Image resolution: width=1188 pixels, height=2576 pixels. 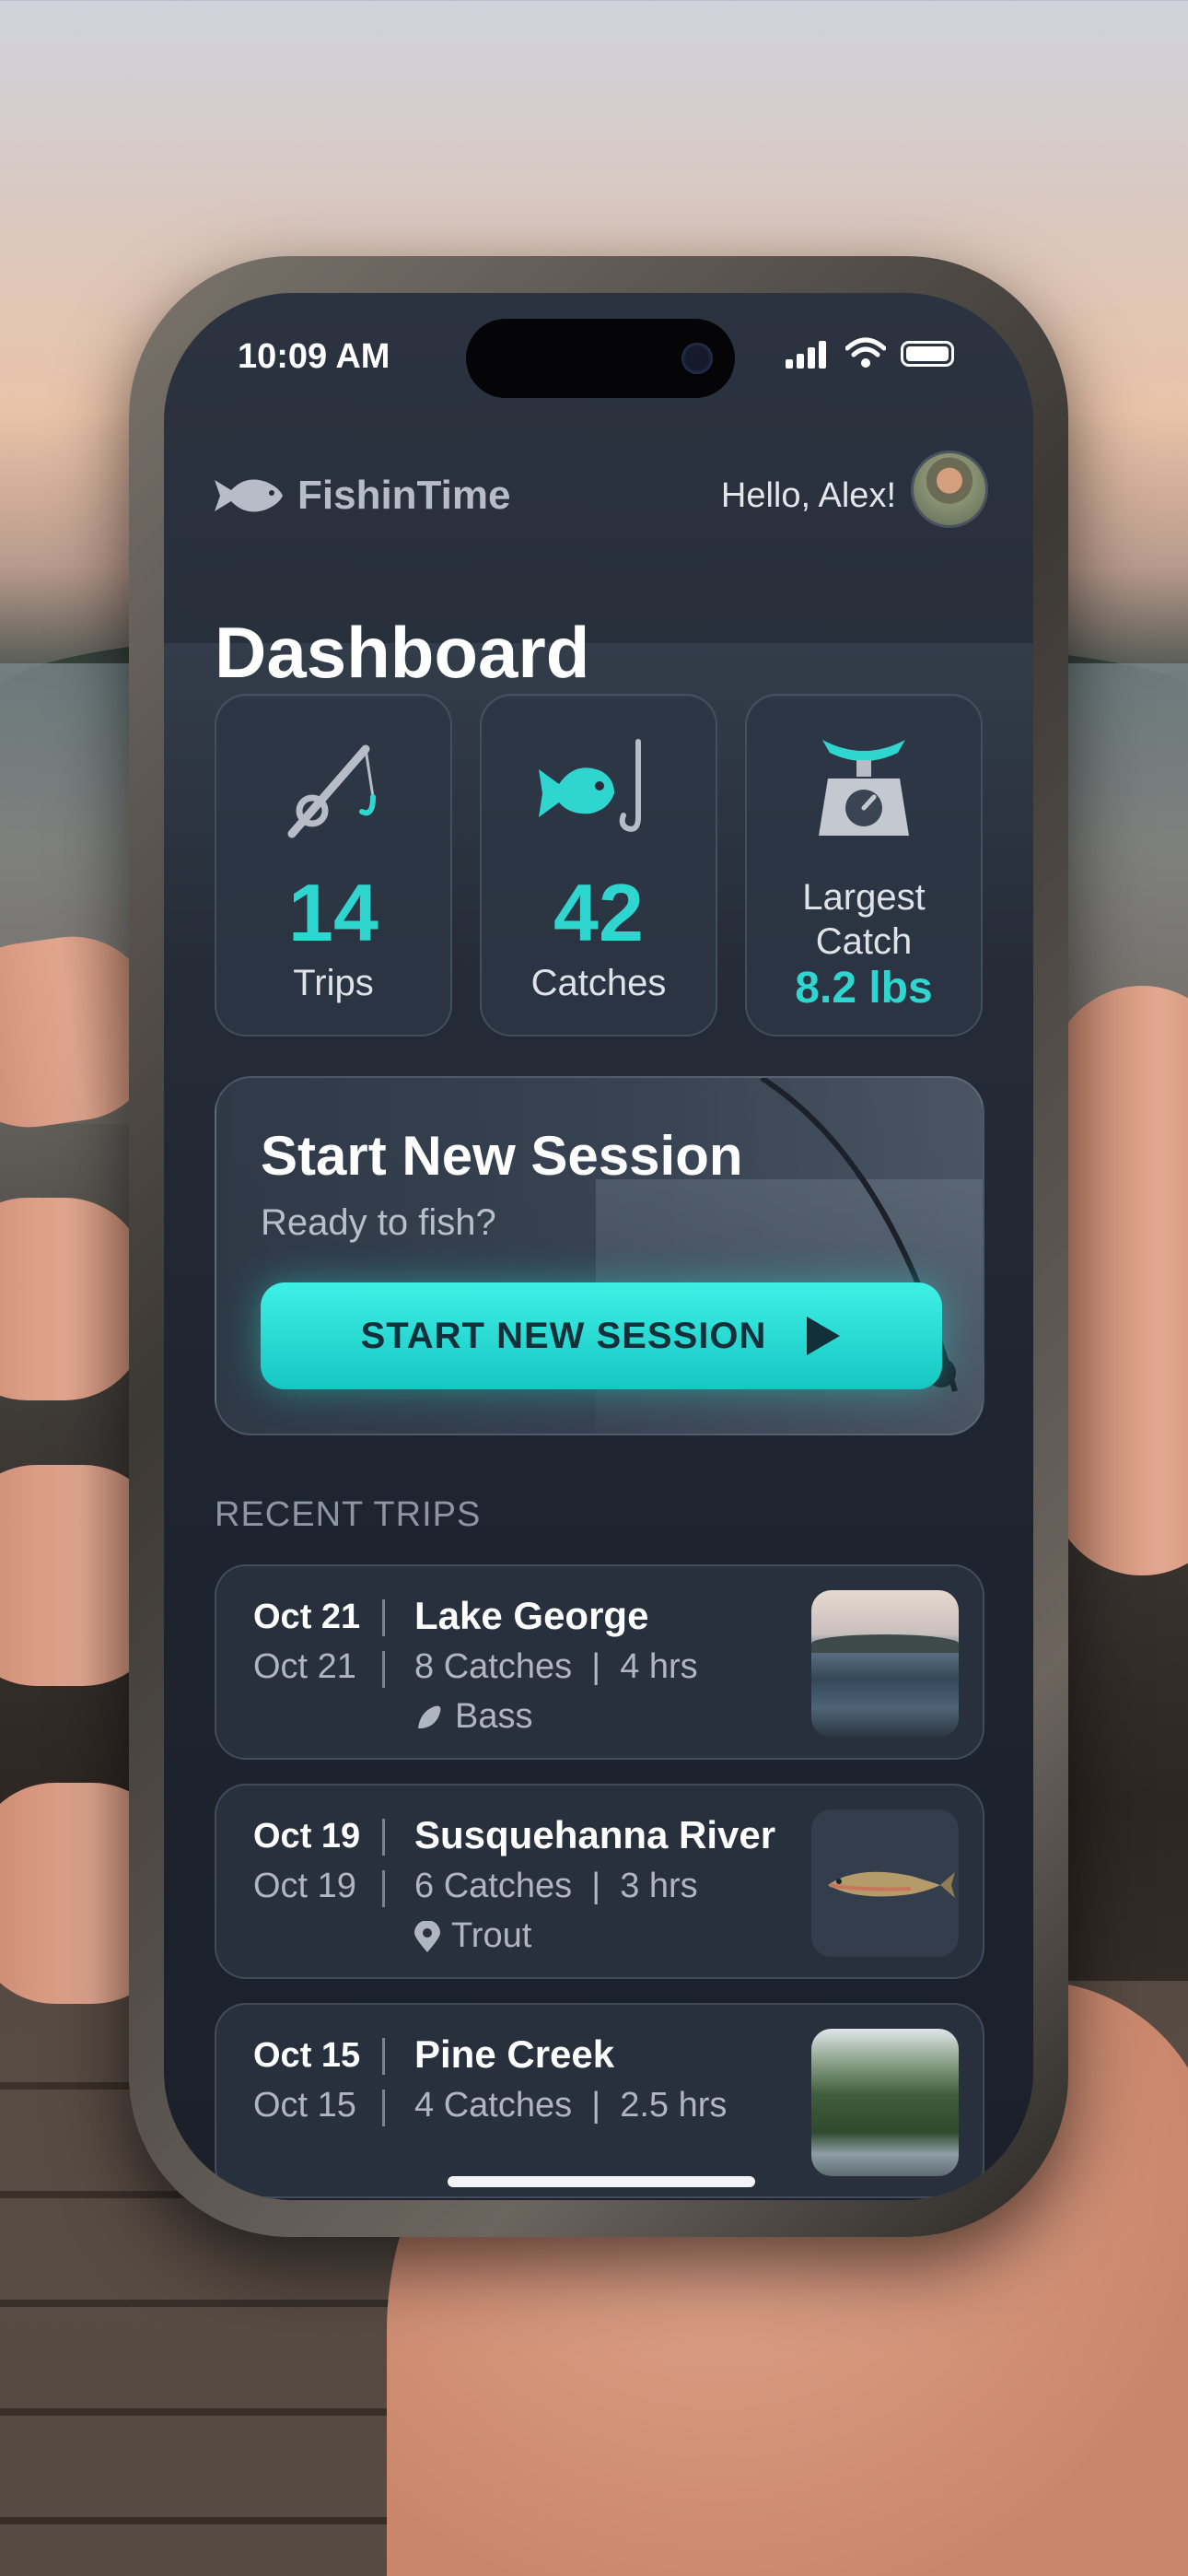 I want to click on start-session-button-label: START NEW SESSION, so click(x=563, y=1335).